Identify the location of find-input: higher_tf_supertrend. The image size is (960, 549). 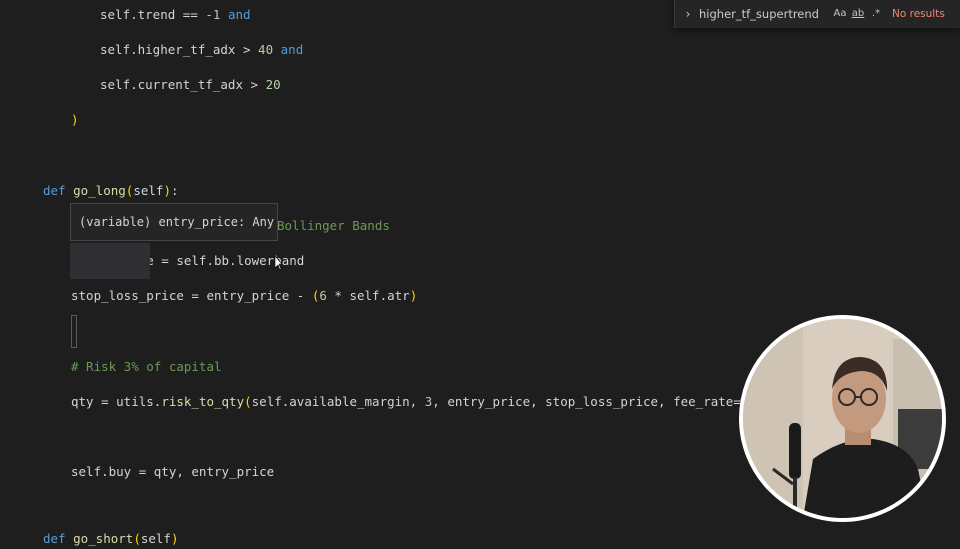
(759, 14).